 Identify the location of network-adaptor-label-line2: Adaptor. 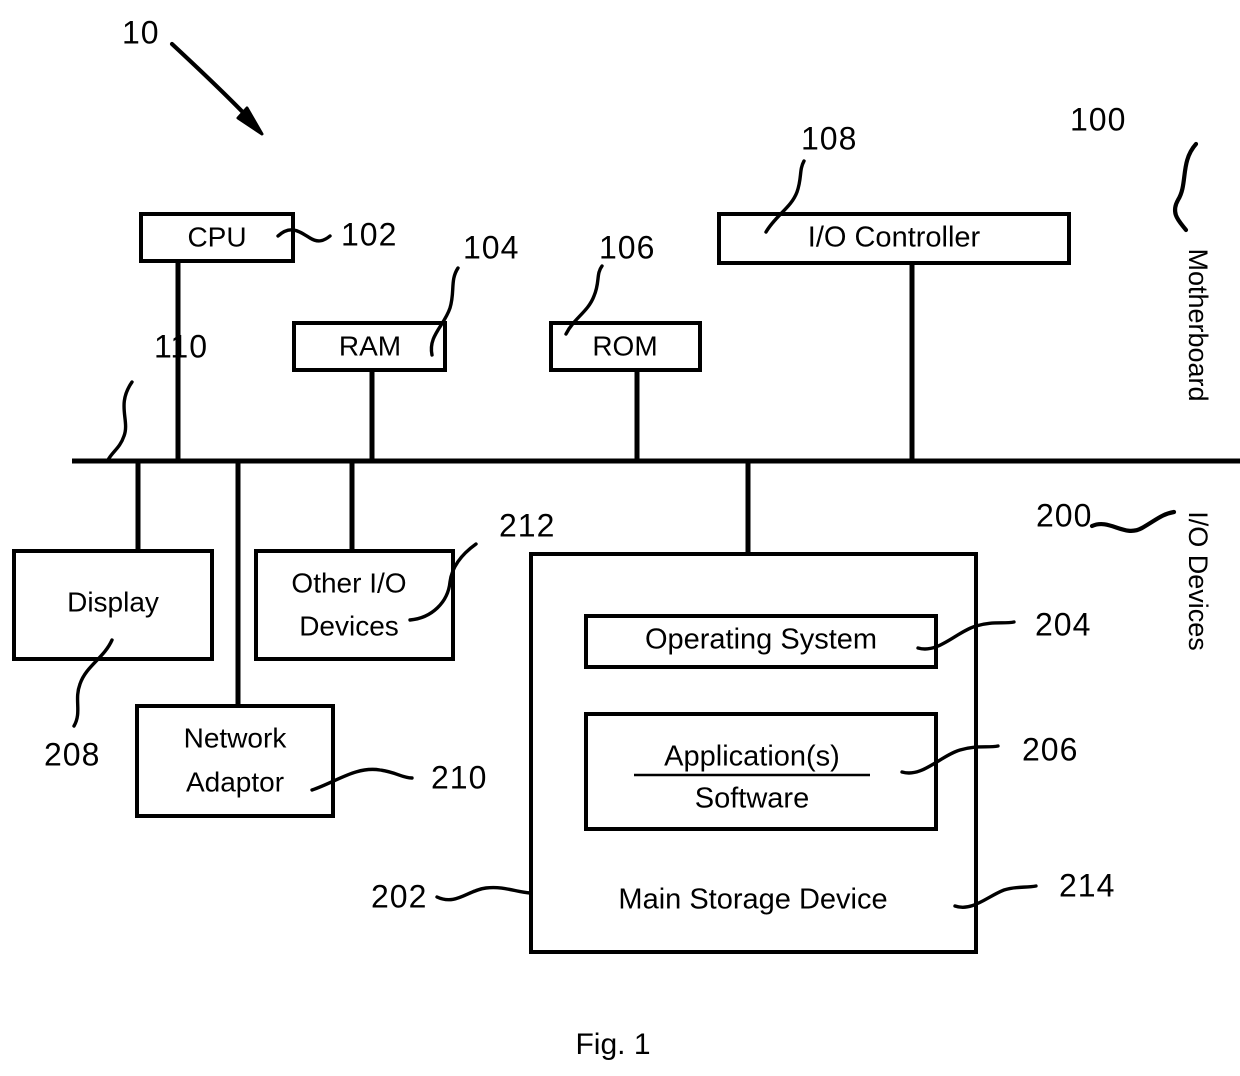
(235, 781).